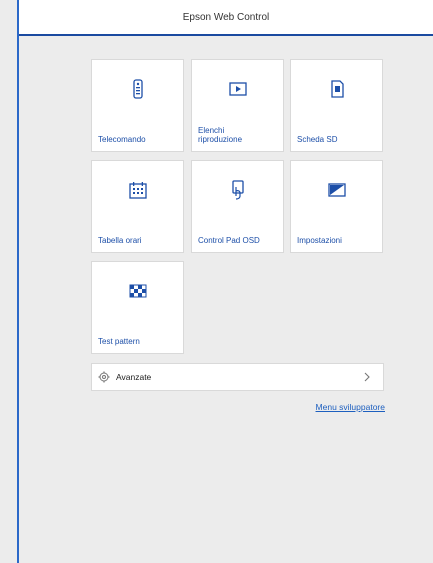  Describe the element at coordinates (119, 341) in the screenshot. I see `tile-label: Test pattern` at that location.